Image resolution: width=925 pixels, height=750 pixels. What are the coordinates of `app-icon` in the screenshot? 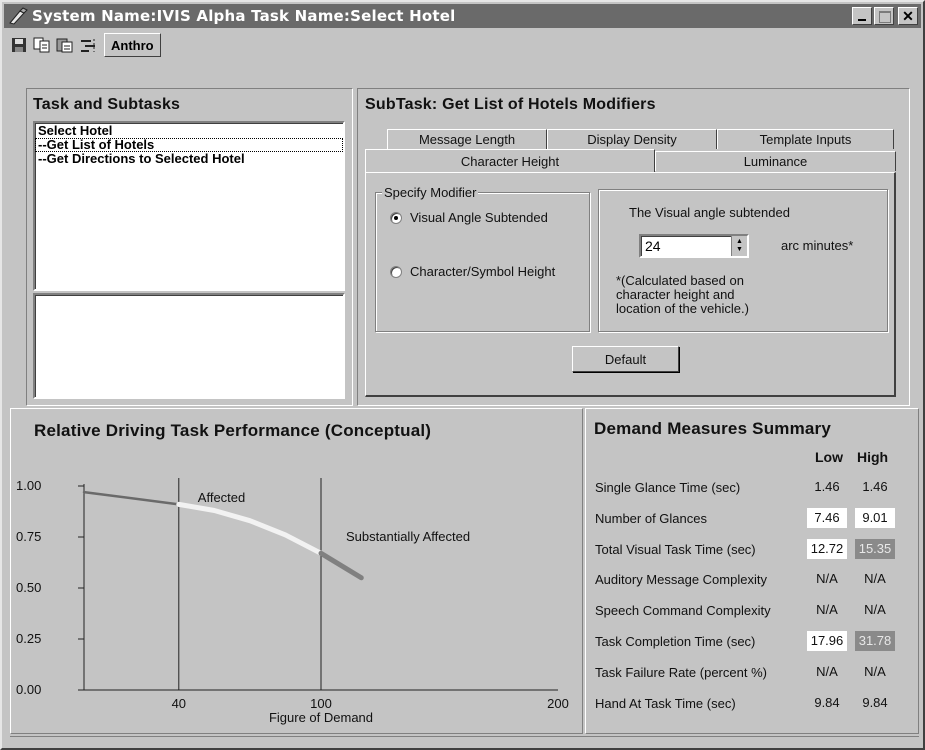 It's located at (18, 16).